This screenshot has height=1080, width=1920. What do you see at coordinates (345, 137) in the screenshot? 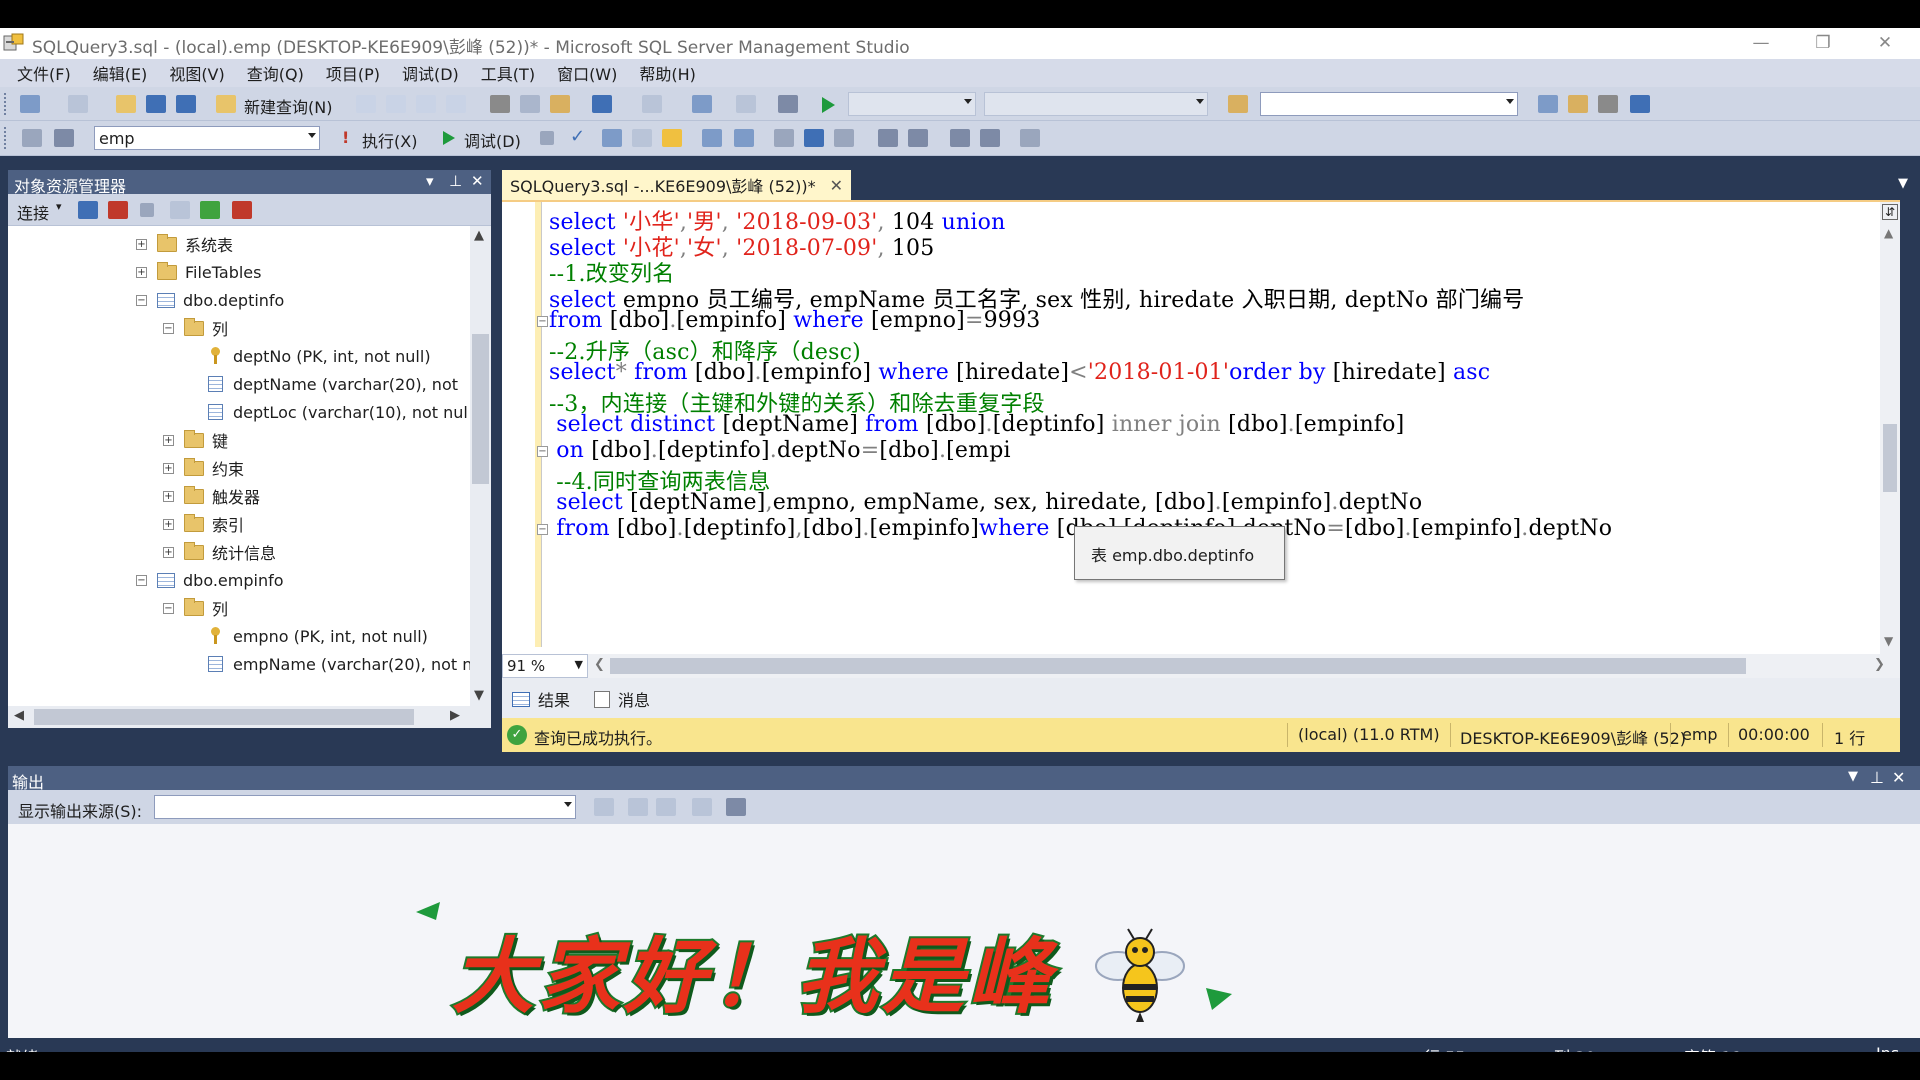
I see `execute-icon: !` at bounding box center [345, 137].